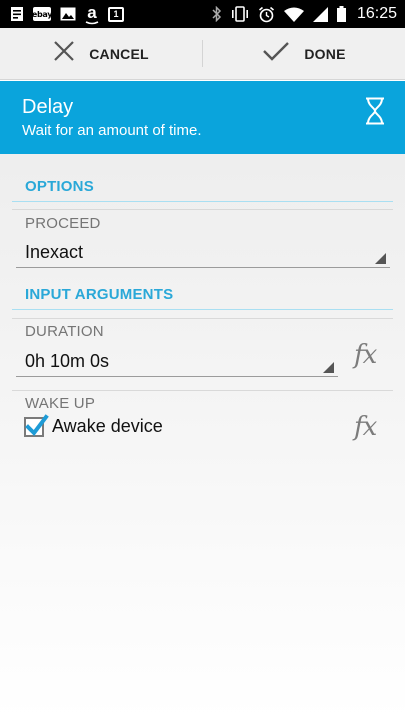 The image size is (405, 720). Describe the element at coordinates (67, 361) in the screenshot. I see `duration-value: 0h 10m 0s` at that location.